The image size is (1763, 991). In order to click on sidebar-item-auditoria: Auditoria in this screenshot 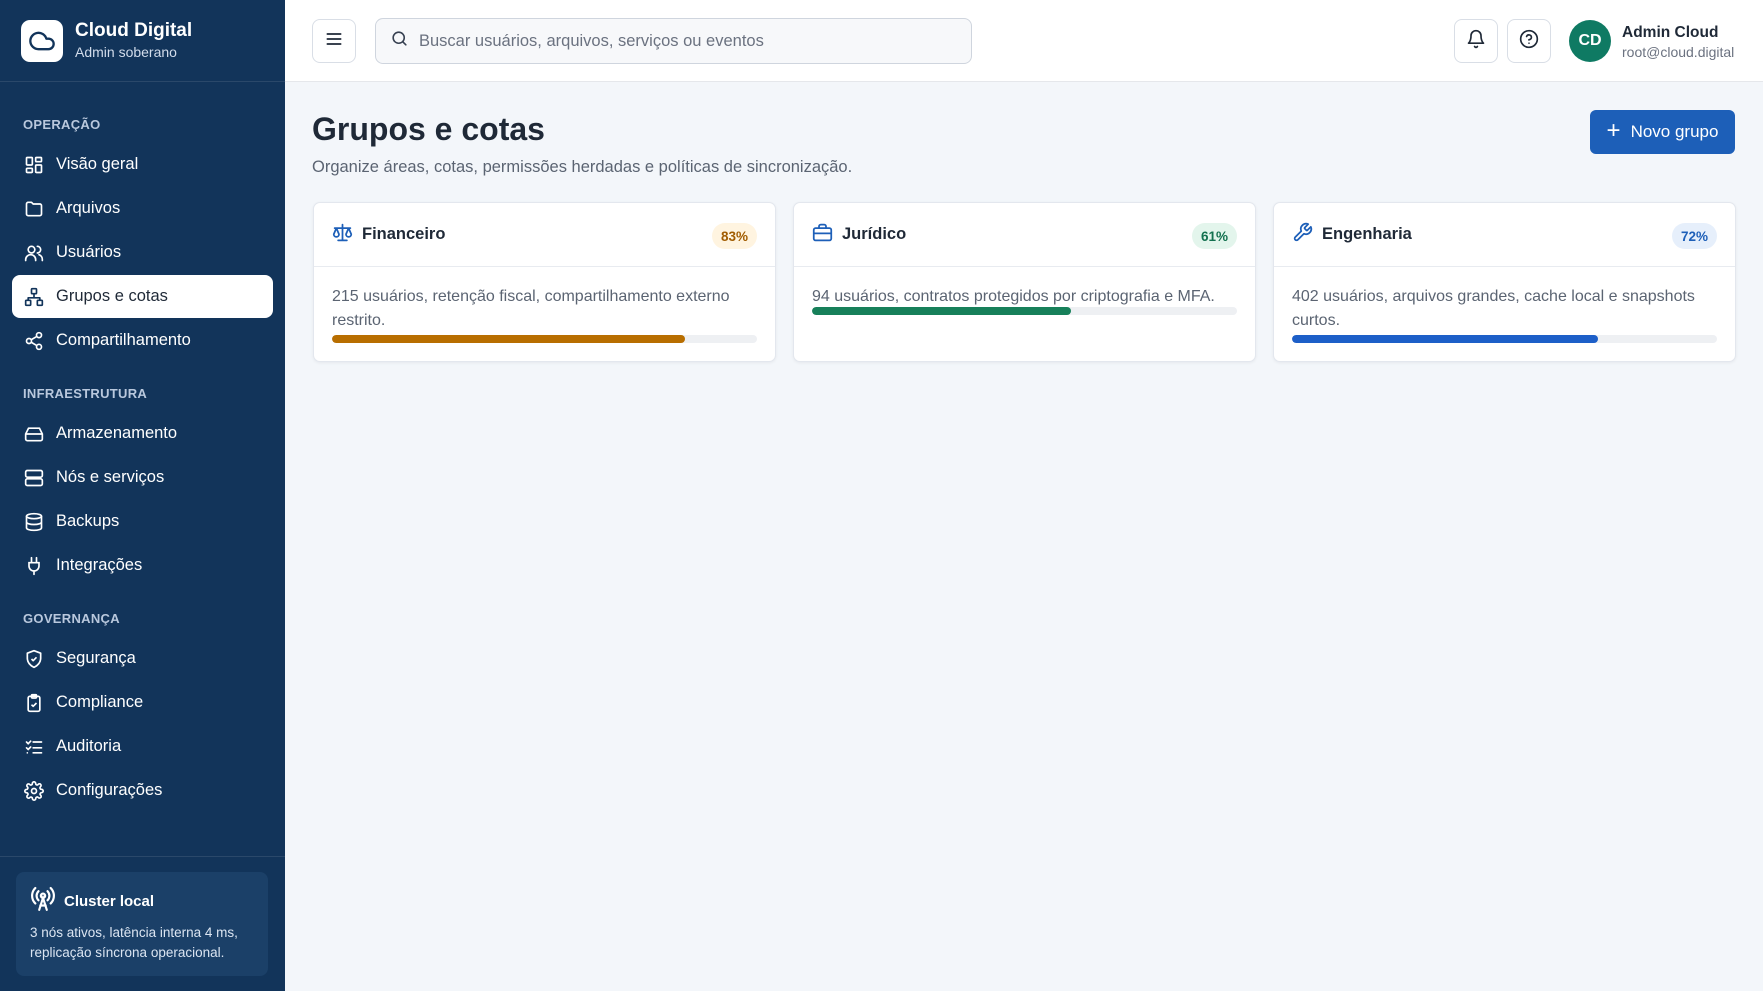, I will do `click(142, 746)`.